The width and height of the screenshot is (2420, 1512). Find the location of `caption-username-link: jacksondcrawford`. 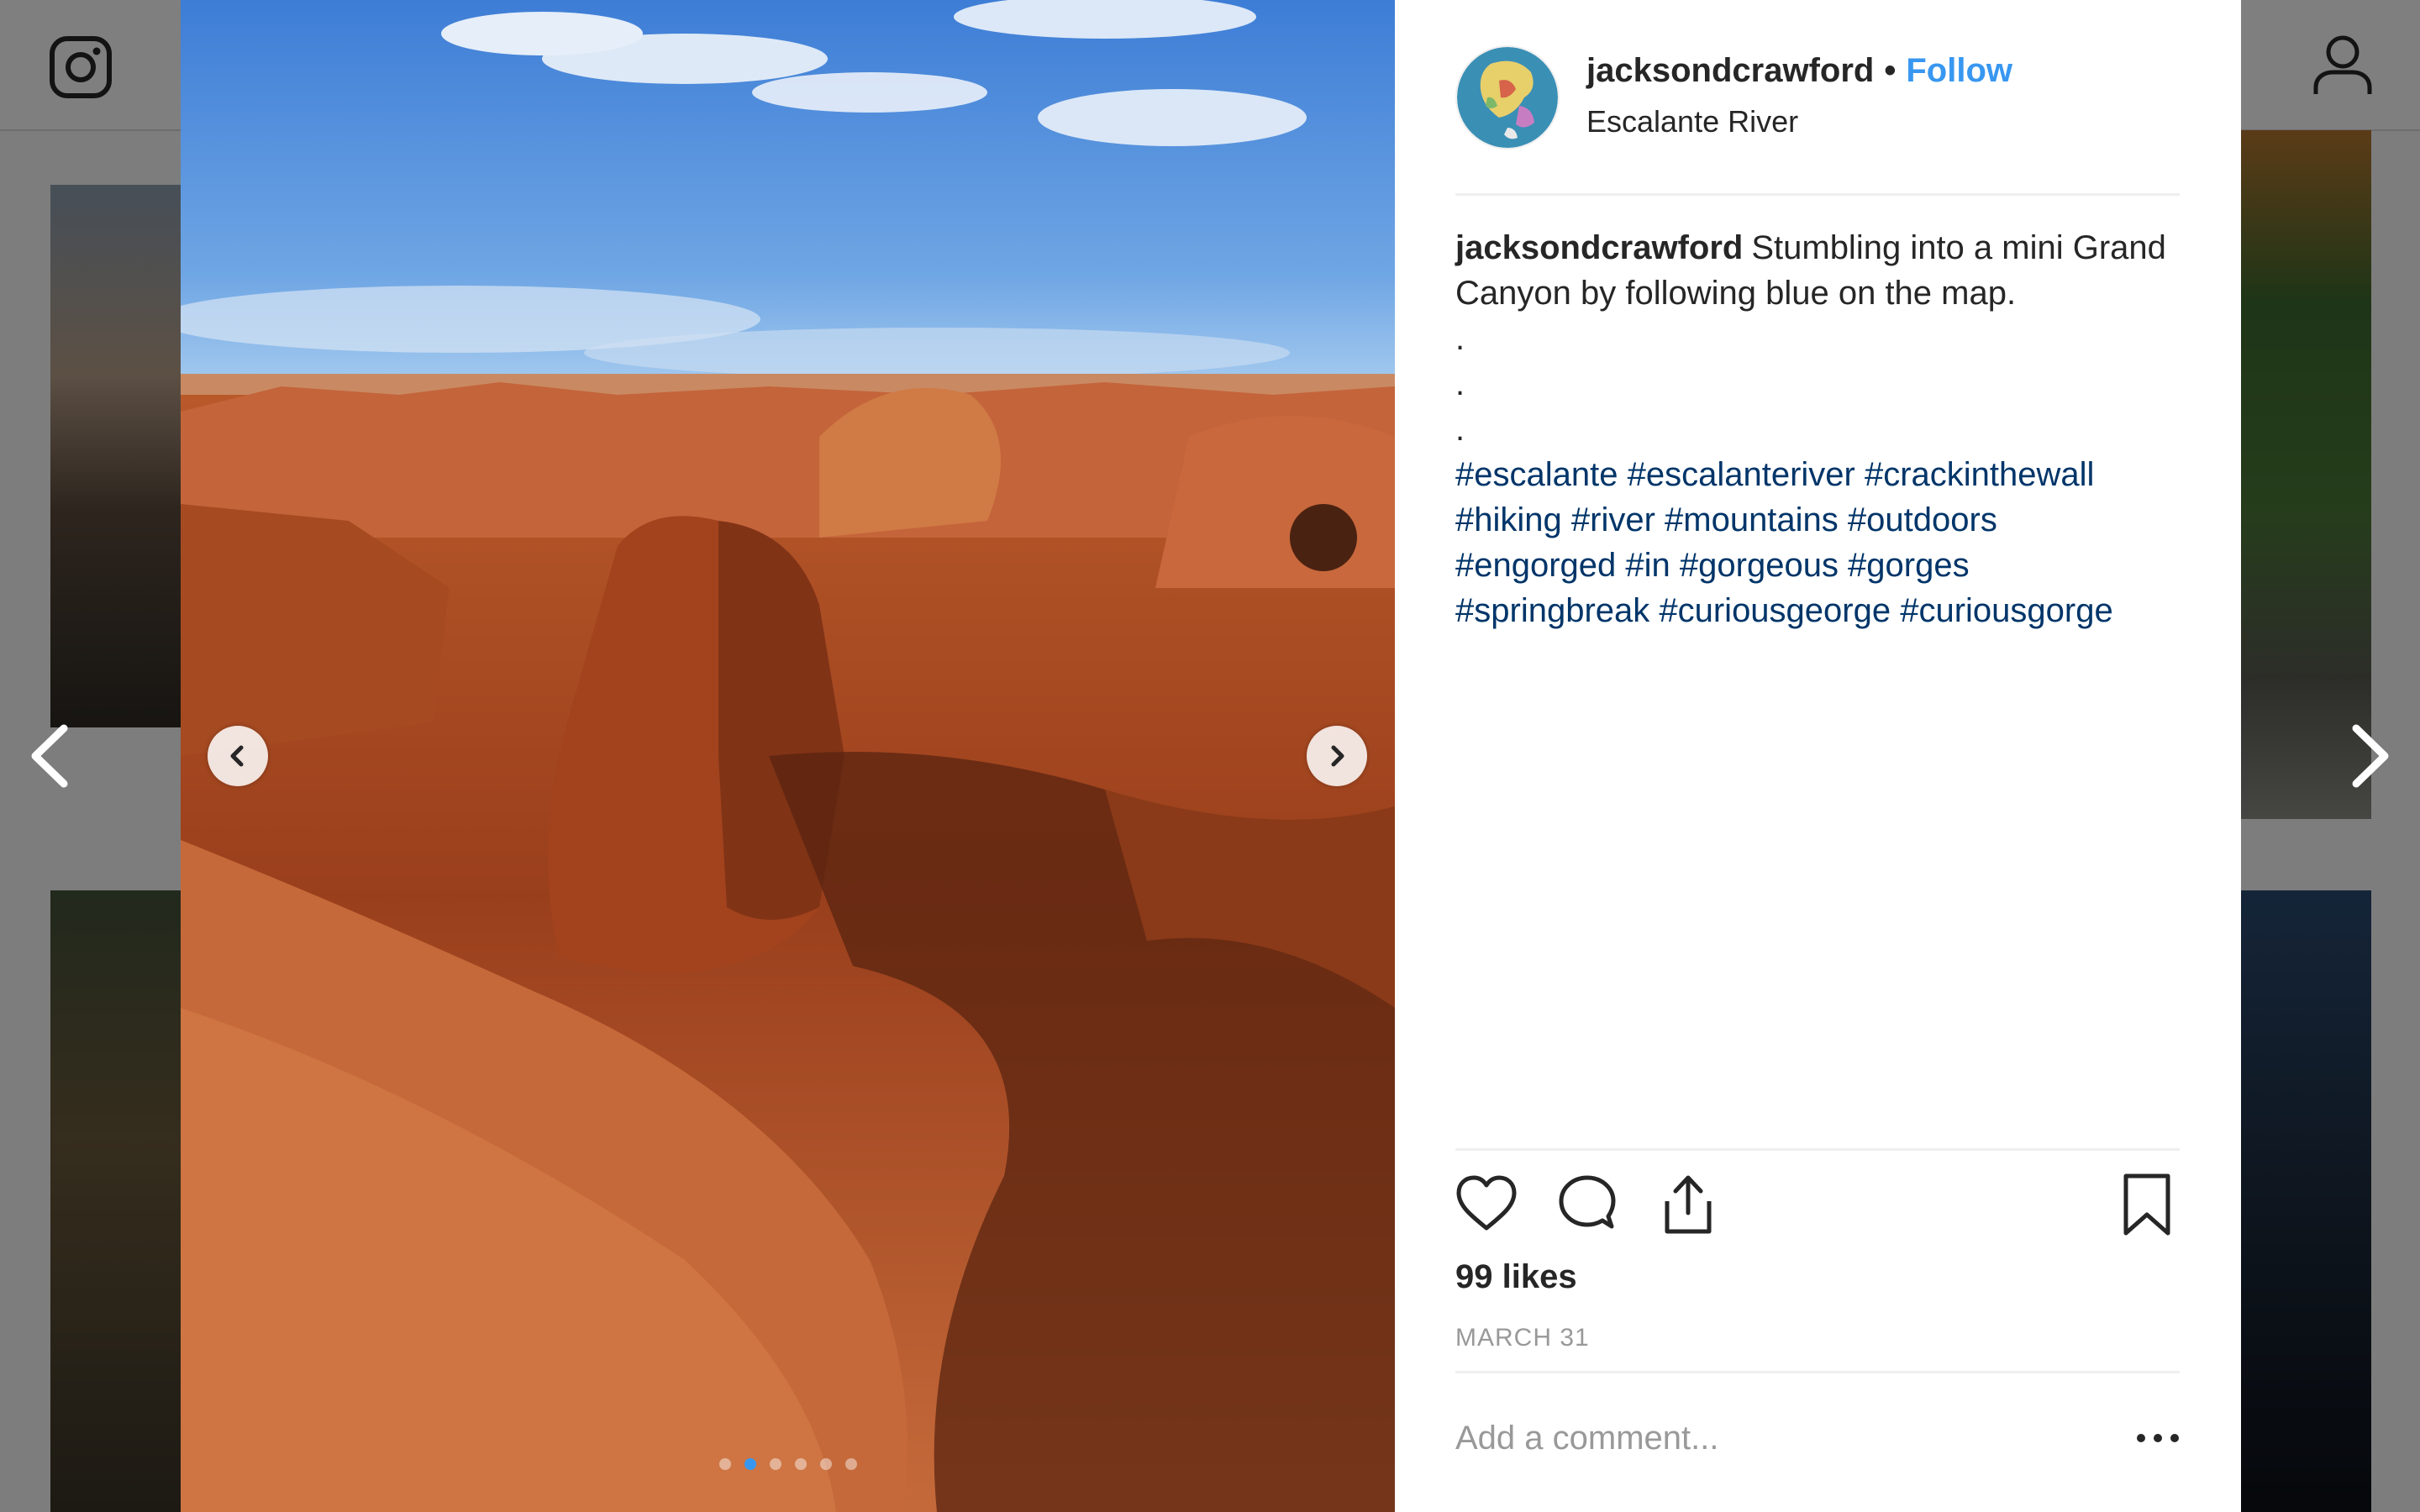

caption-username-link: jacksondcrawford is located at coordinates (1599, 247).